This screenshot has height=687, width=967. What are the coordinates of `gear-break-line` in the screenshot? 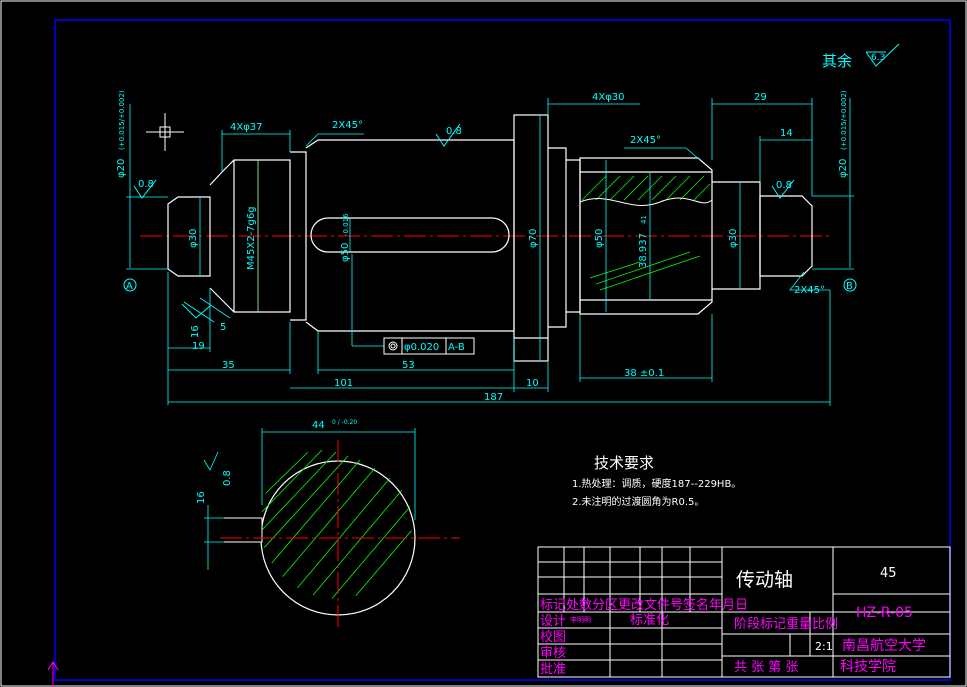 It's located at (646, 201).